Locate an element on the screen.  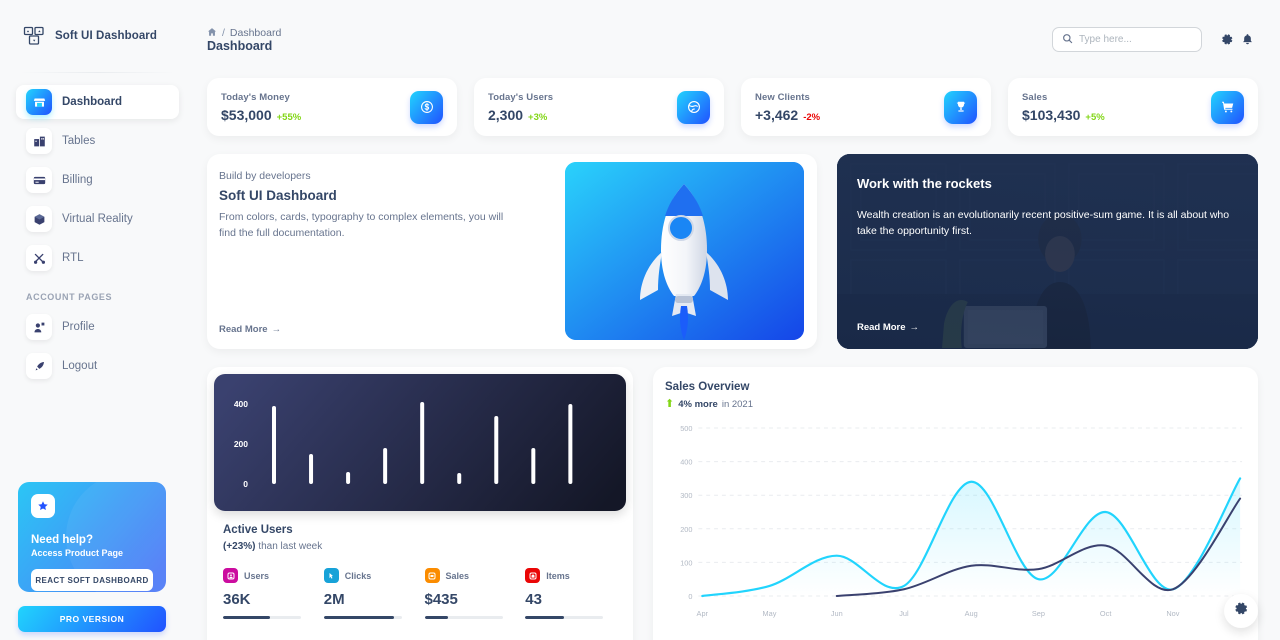
search-input is located at coordinates (1135, 39).